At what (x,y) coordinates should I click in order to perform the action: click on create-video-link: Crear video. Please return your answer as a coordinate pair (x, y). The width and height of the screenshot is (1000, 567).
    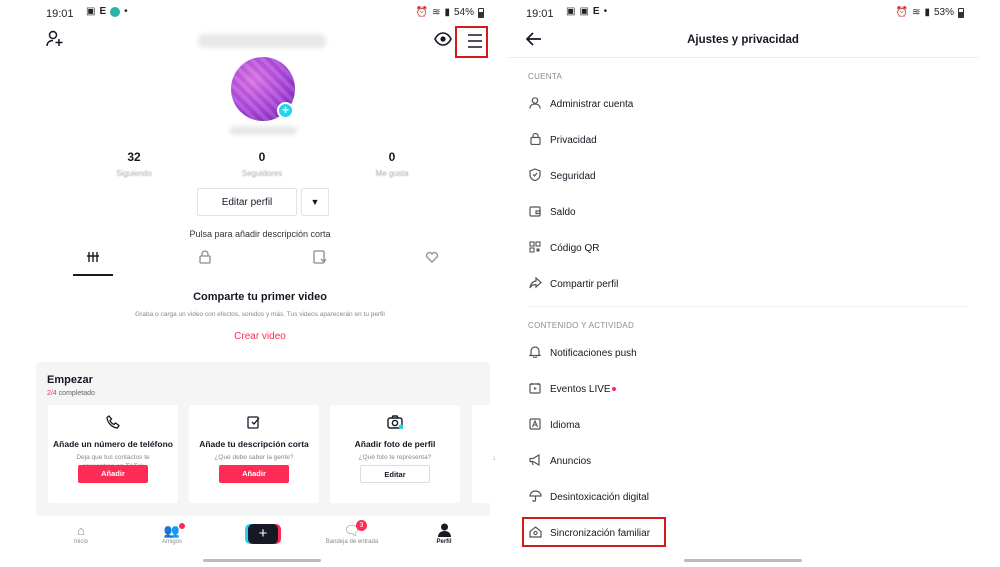
    Looking at the image, I should click on (260, 336).